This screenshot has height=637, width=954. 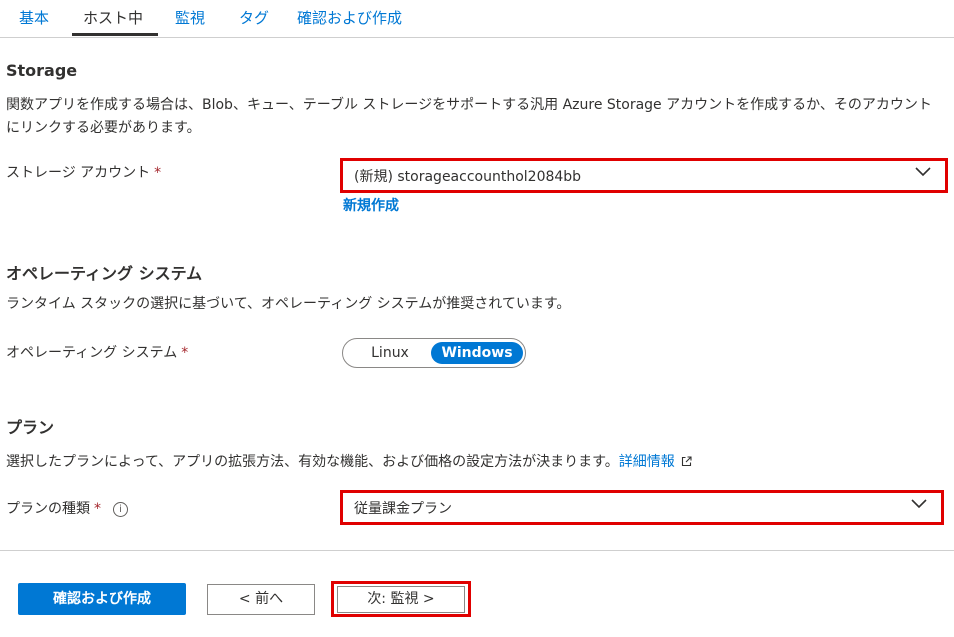 What do you see at coordinates (477, 353) in the screenshot?
I see `os-option-windows: Windows` at bounding box center [477, 353].